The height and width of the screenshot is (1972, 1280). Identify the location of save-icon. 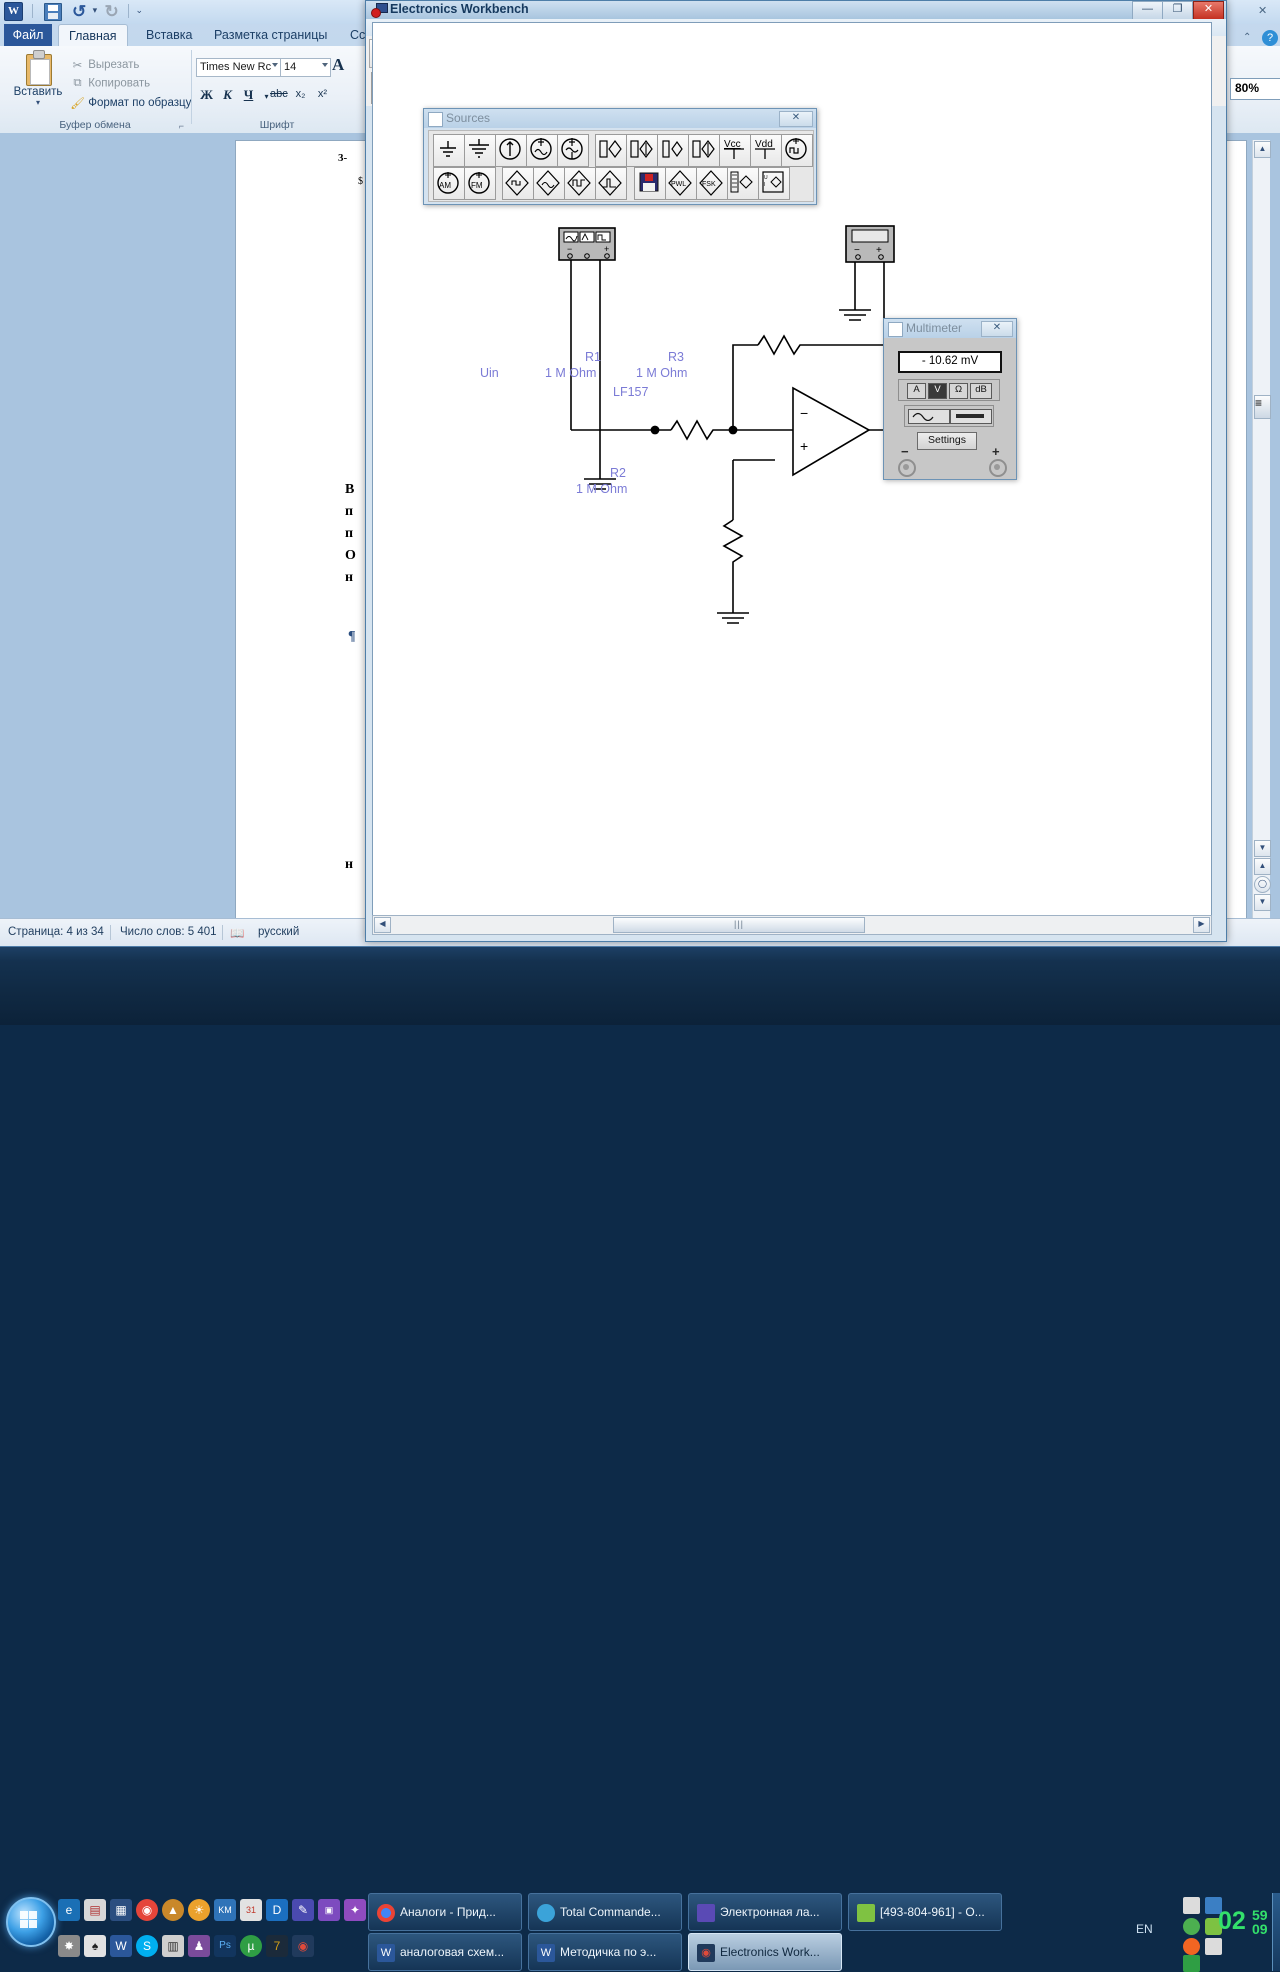
(52, 11).